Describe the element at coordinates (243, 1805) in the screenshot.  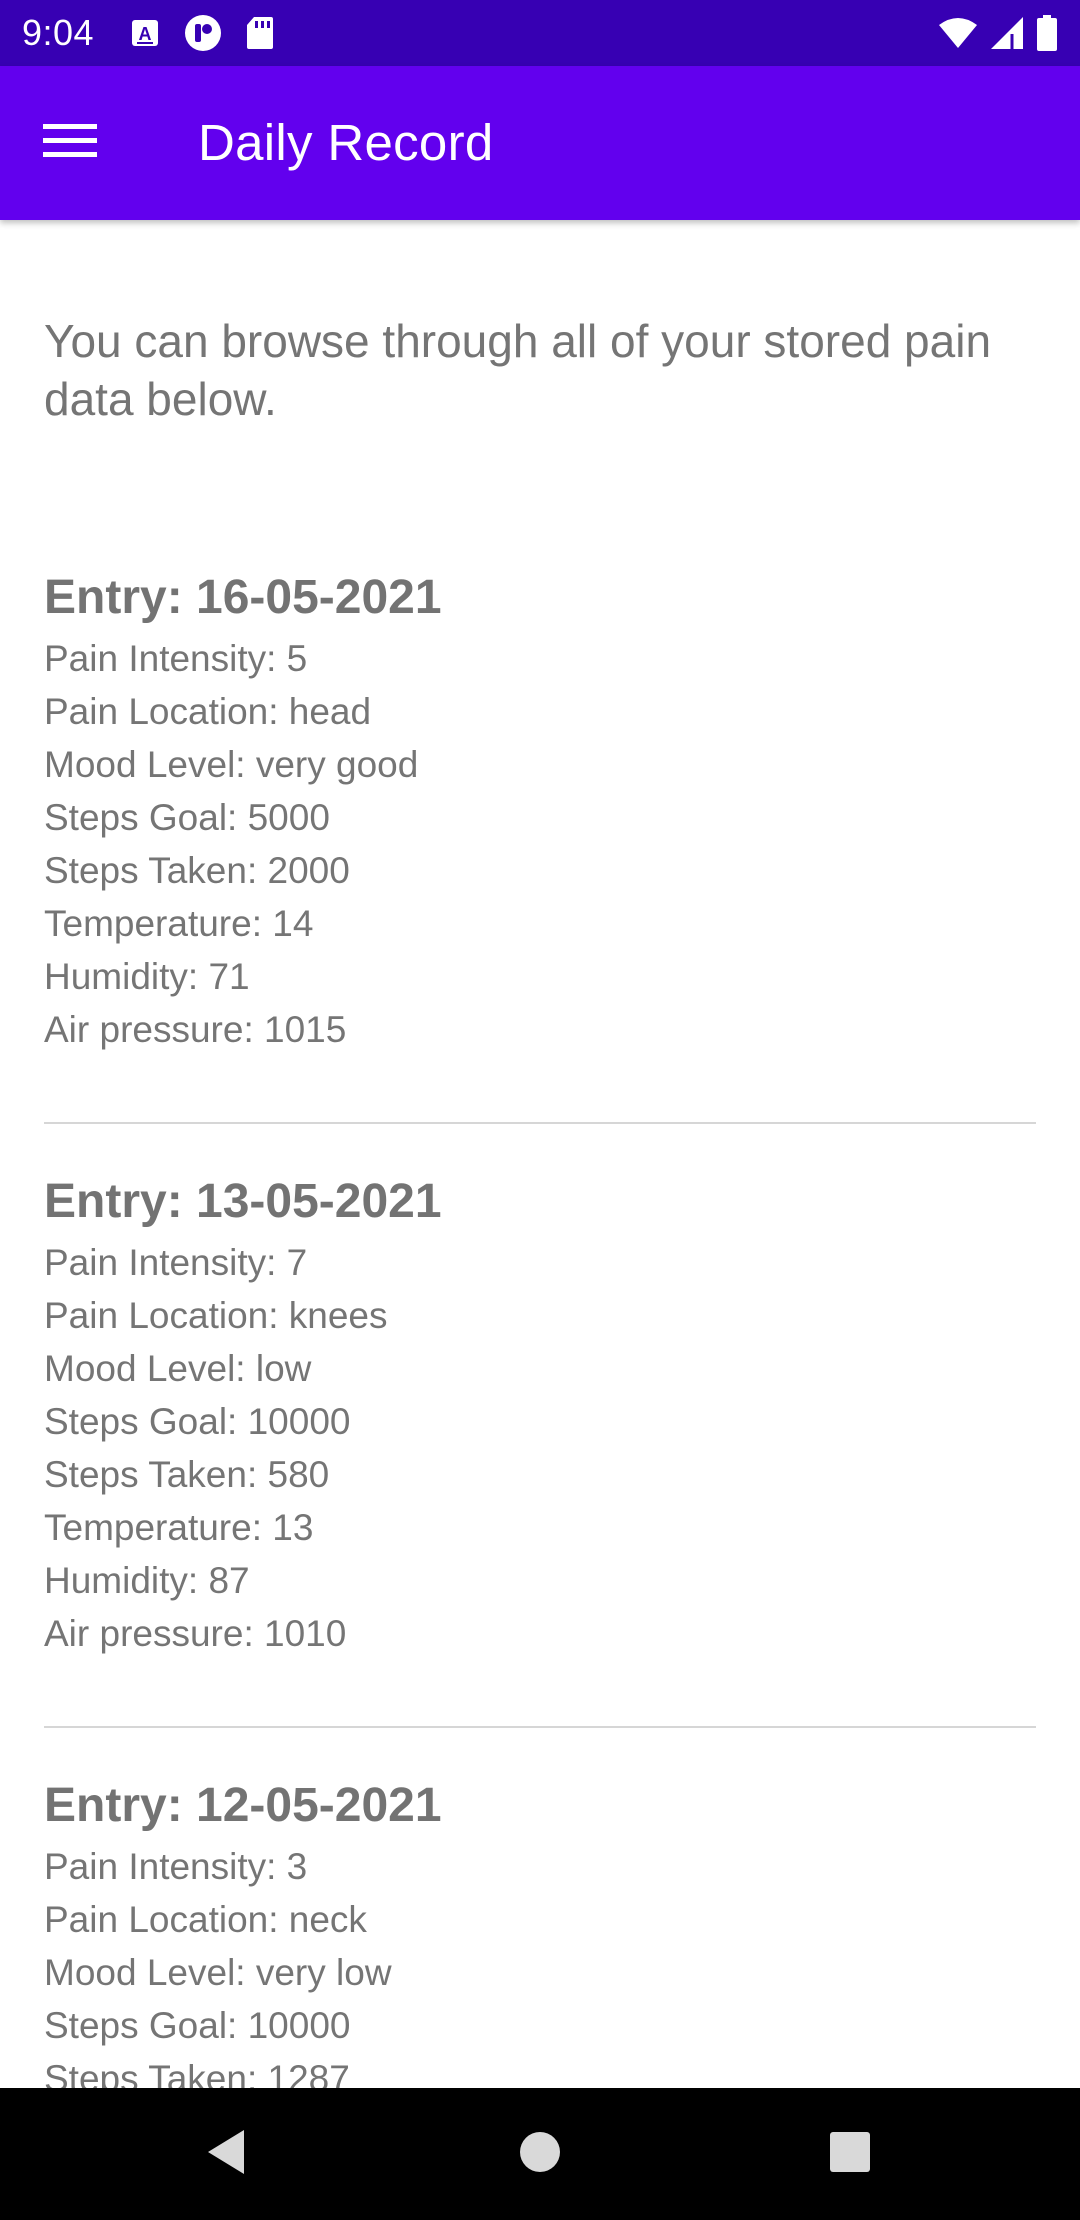
I see `entry-title: Entry: 12-05-2021` at that location.